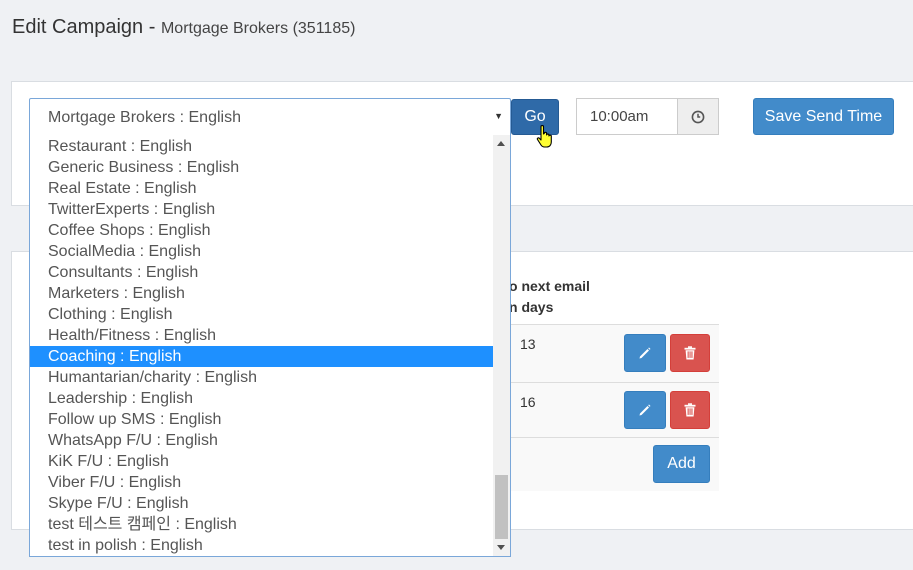 The height and width of the screenshot is (570, 913). I want to click on dropdown-option: Marketers : English, so click(262, 293).